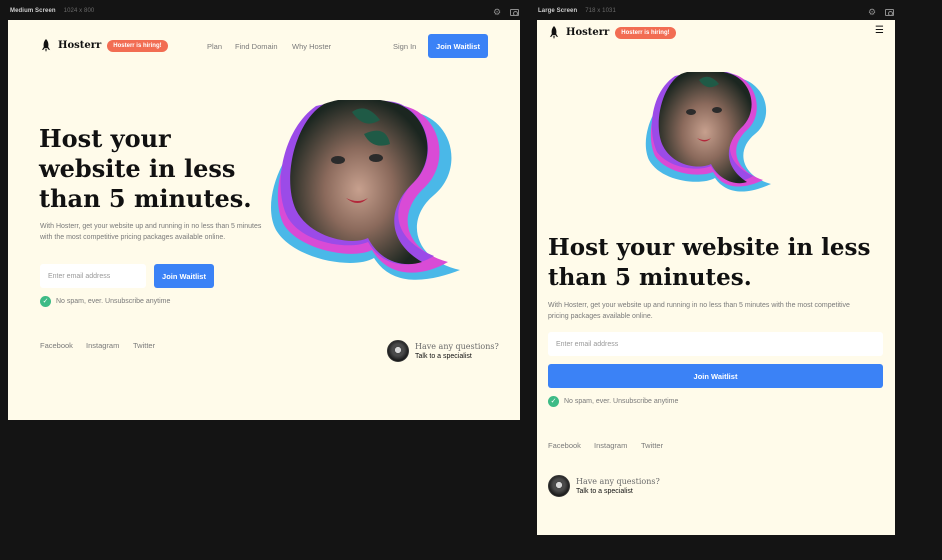  I want to click on frame-title: Large Screen, so click(558, 11).